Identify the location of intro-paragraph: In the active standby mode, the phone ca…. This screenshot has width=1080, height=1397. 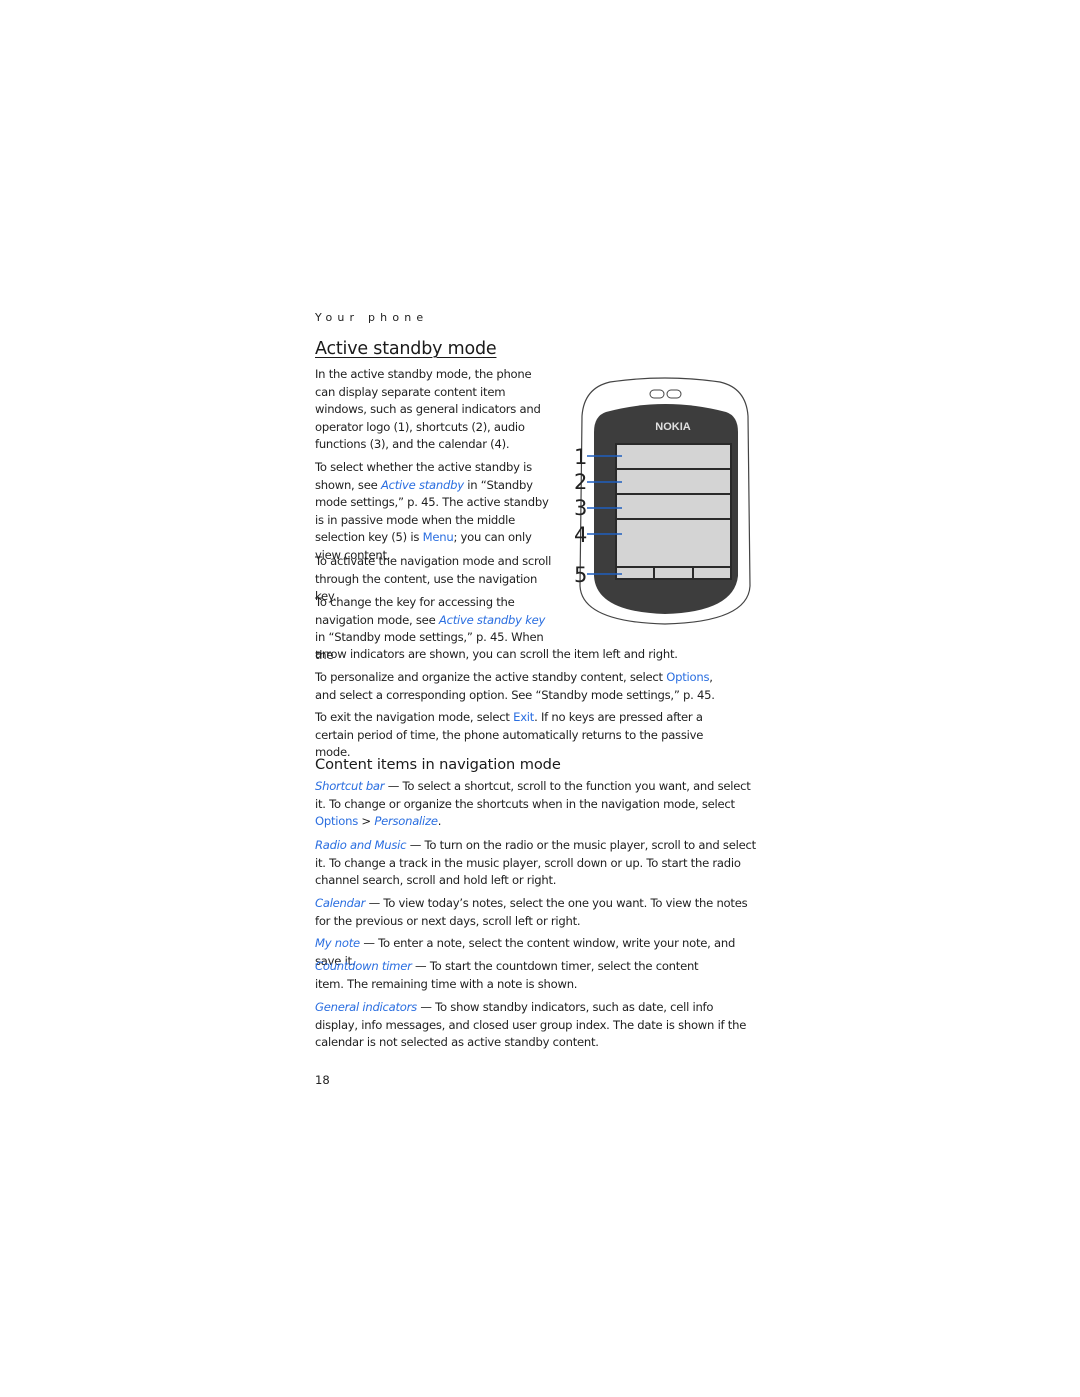
(428, 409).